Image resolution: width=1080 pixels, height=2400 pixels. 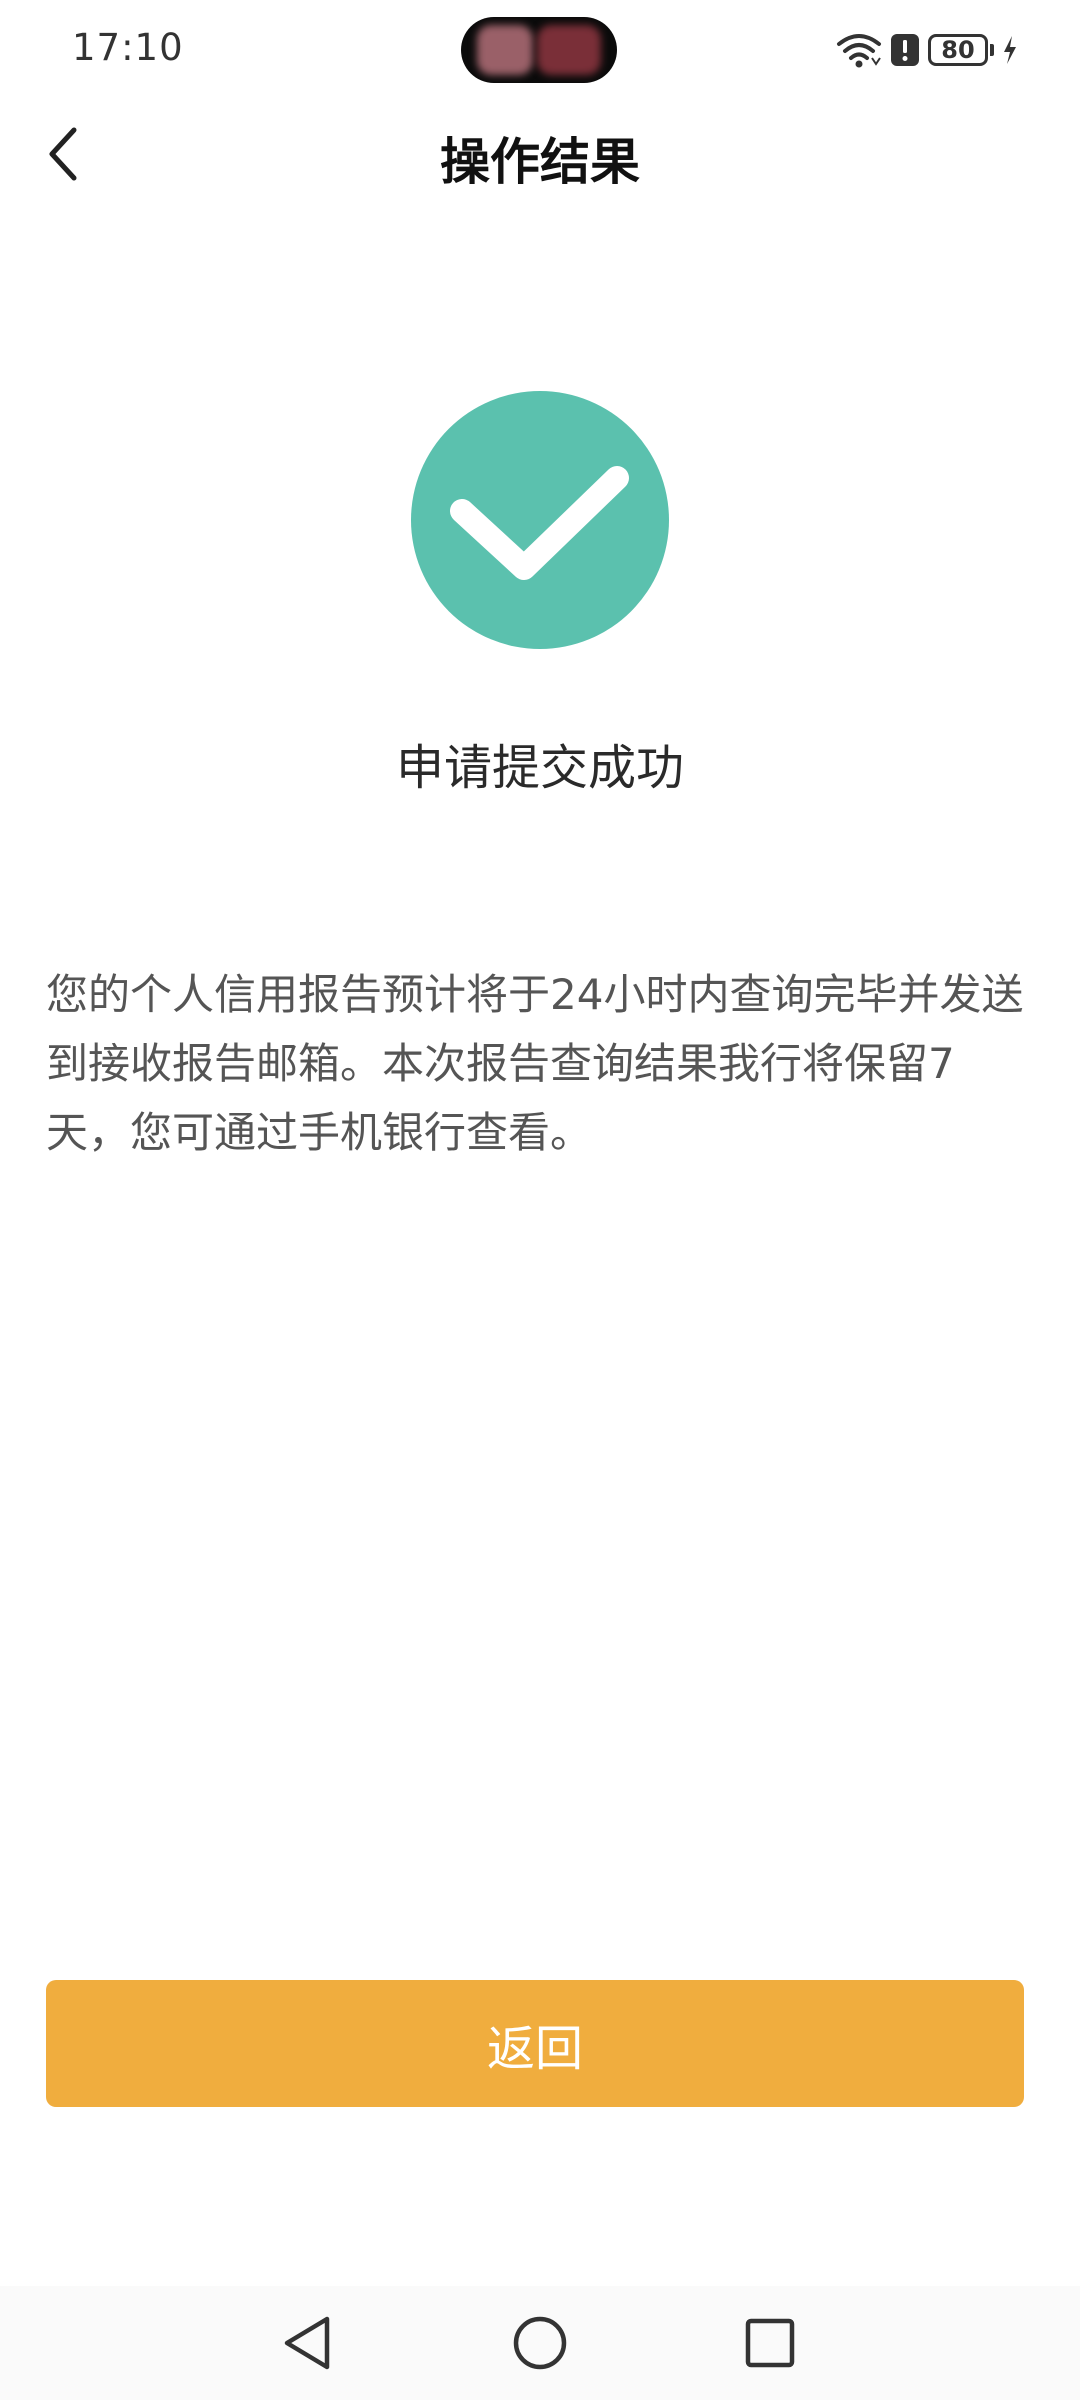 I want to click on status-time: 17:10, so click(x=128, y=47).